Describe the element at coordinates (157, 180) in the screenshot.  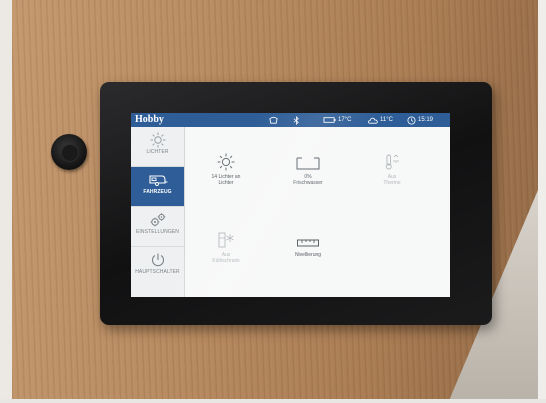
I see `caravan-icon` at that location.